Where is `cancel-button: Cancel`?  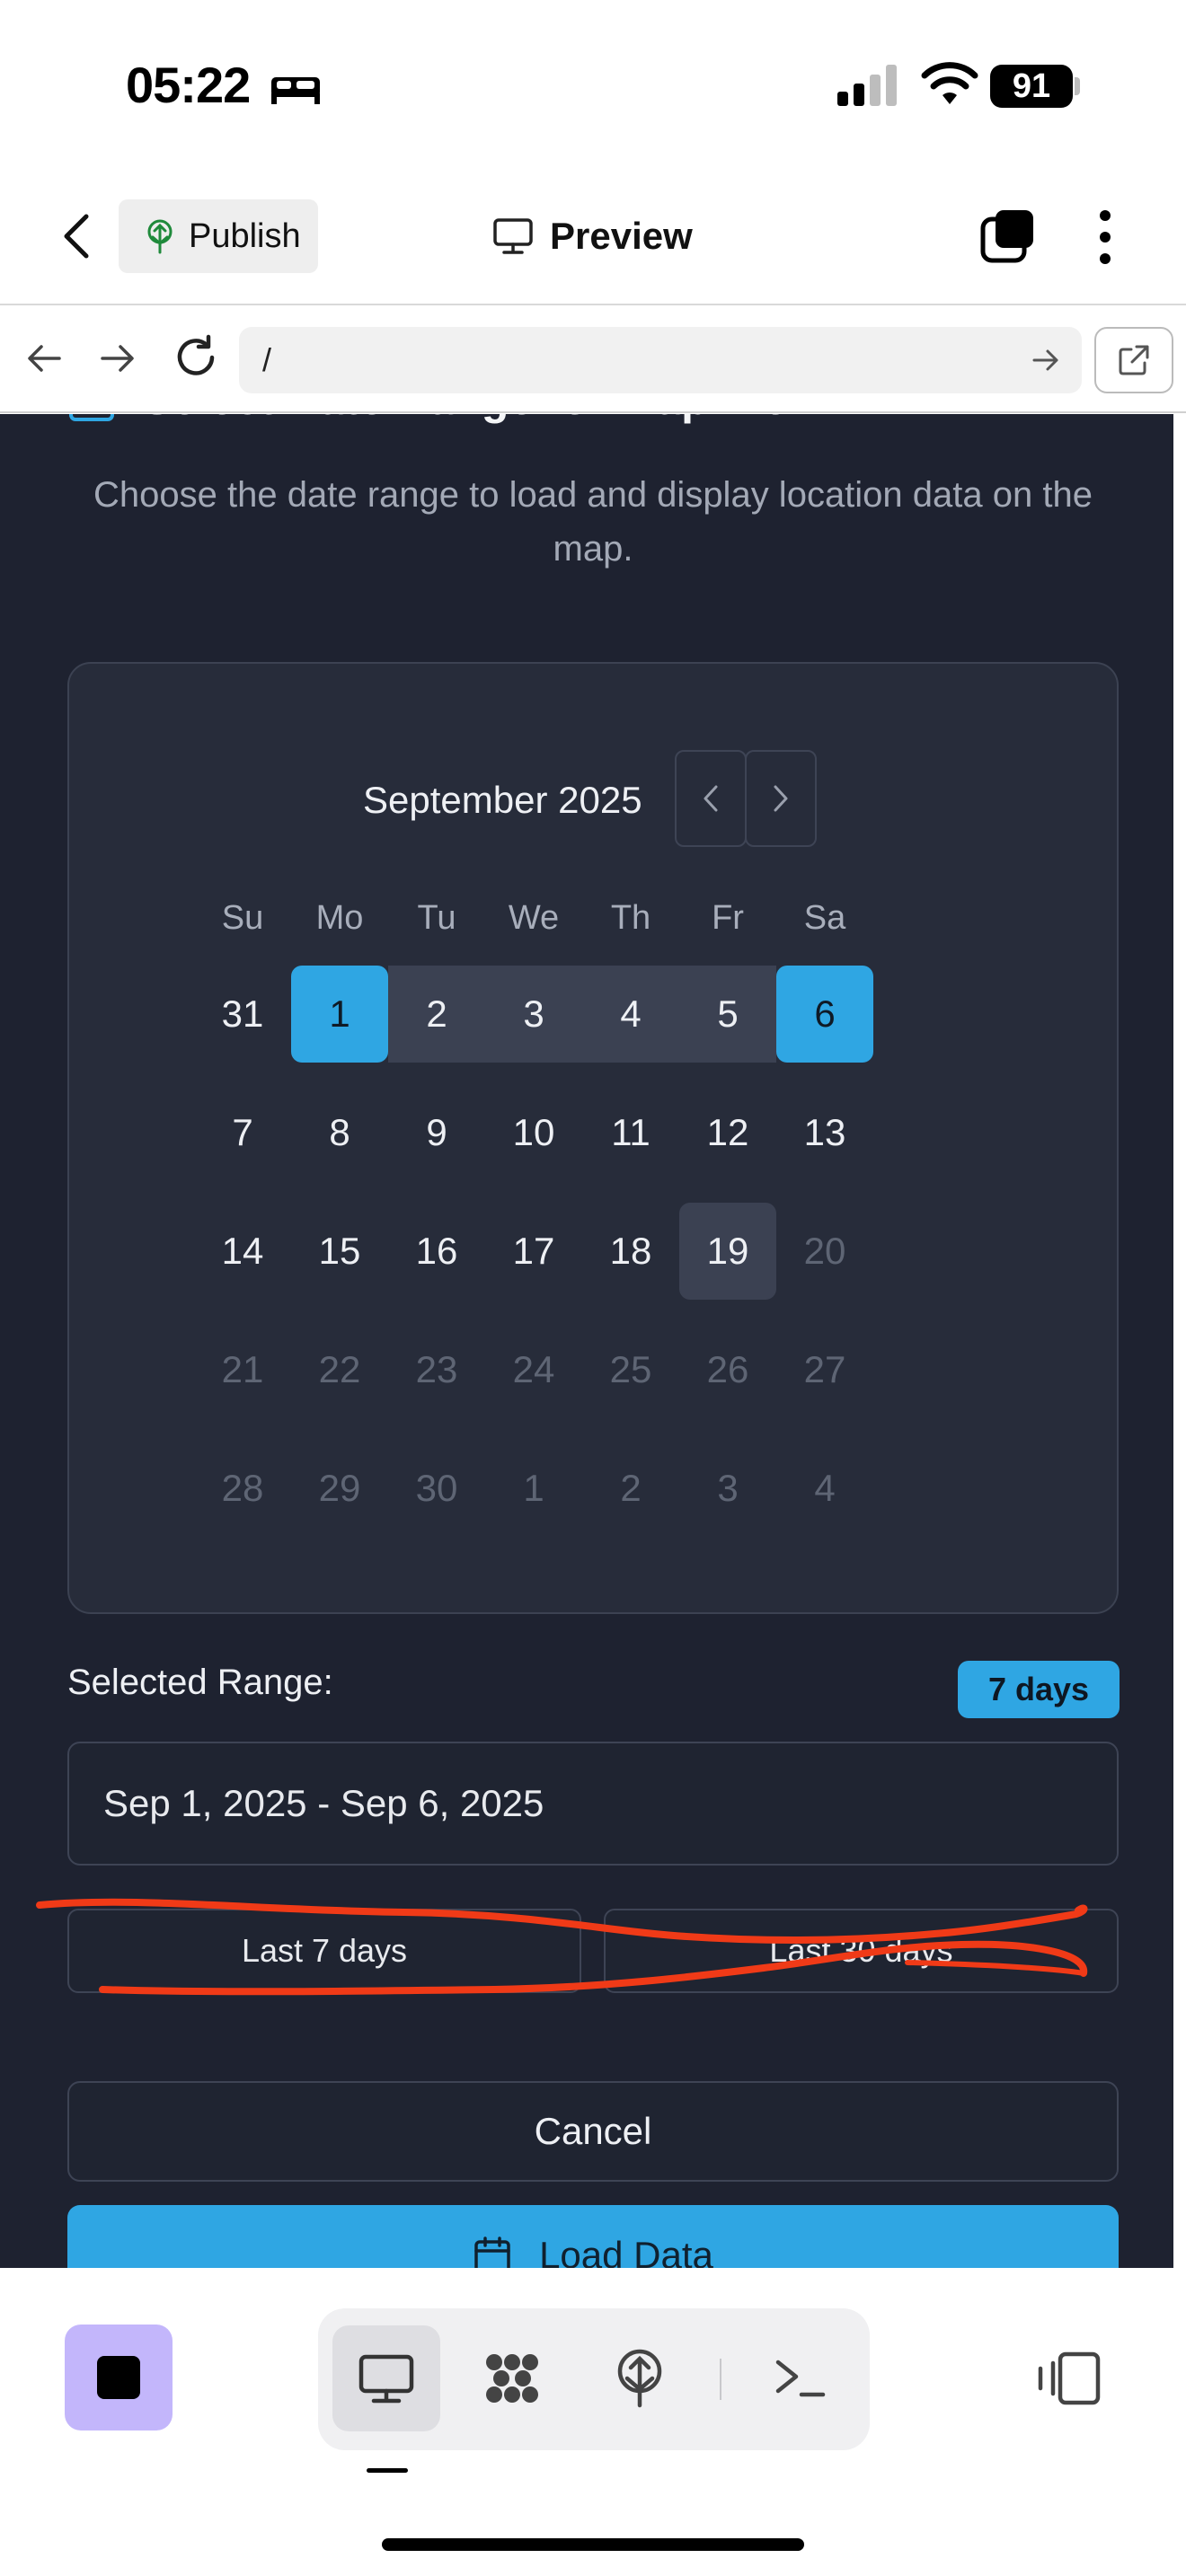 cancel-button: Cancel is located at coordinates (593, 2131).